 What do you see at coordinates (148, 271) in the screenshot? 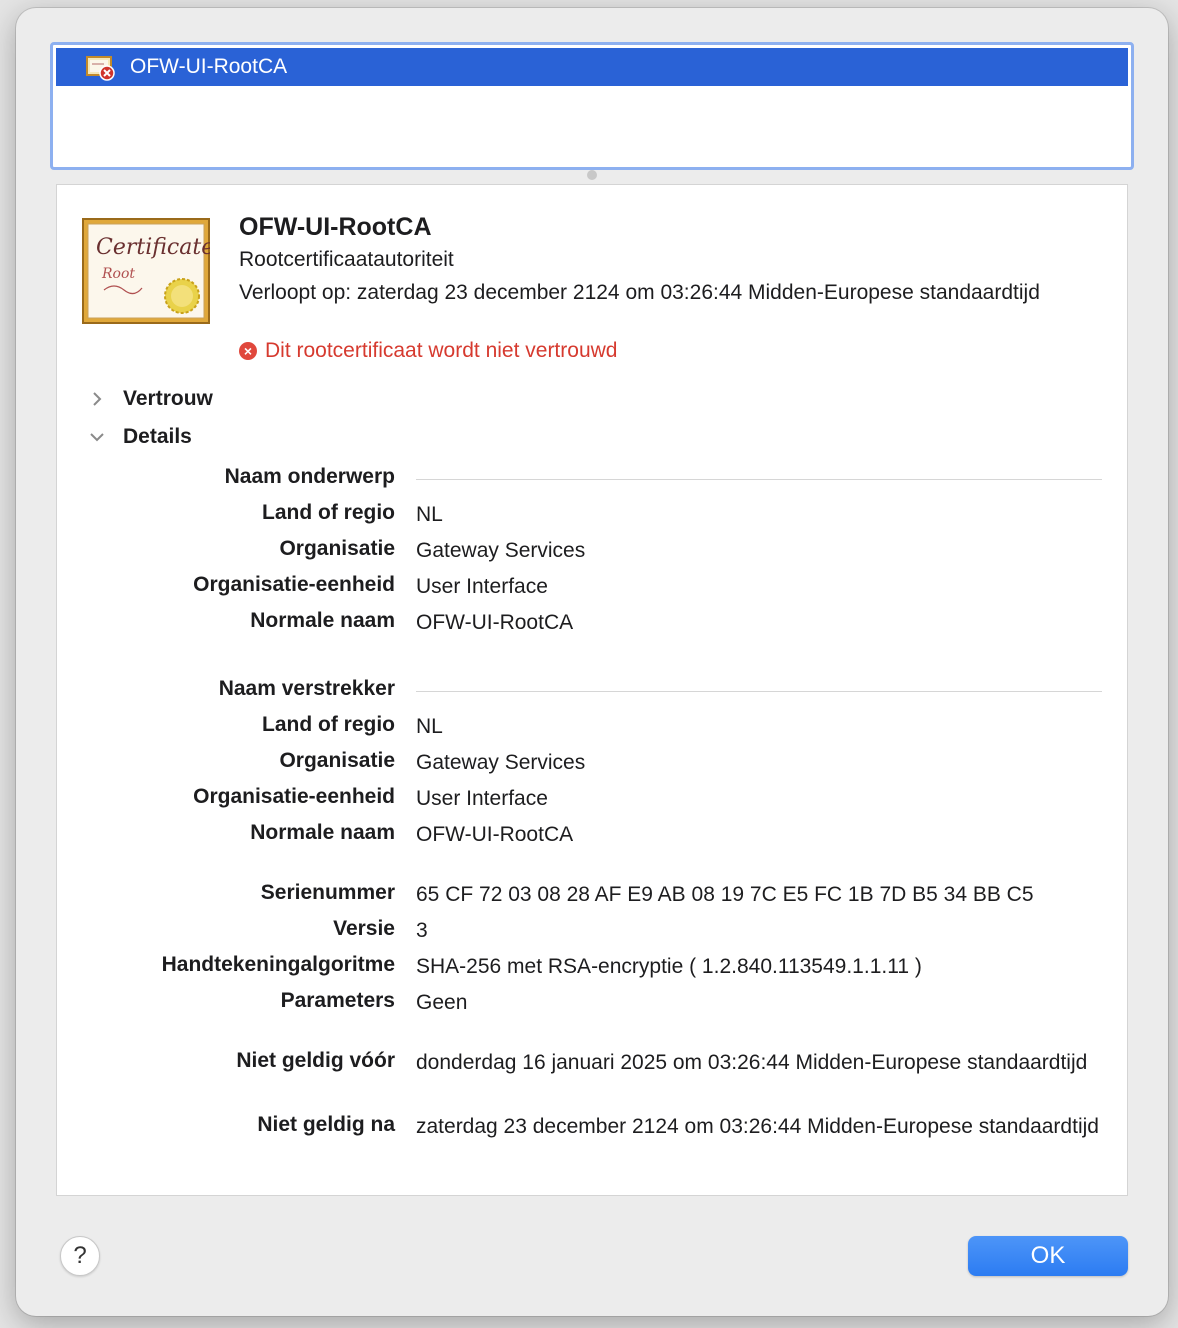
I see `certificate-root-icon: Certificate Root` at bounding box center [148, 271].